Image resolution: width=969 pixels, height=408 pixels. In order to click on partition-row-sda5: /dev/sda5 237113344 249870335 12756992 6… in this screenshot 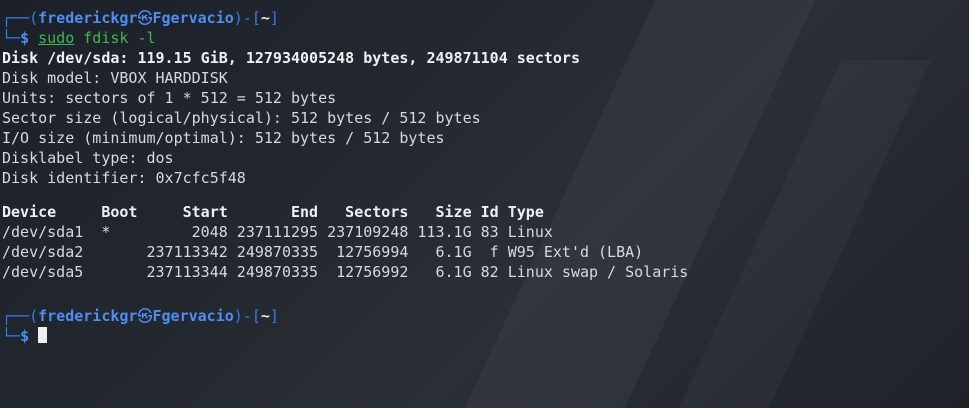, I will do `click(345, 272)`.